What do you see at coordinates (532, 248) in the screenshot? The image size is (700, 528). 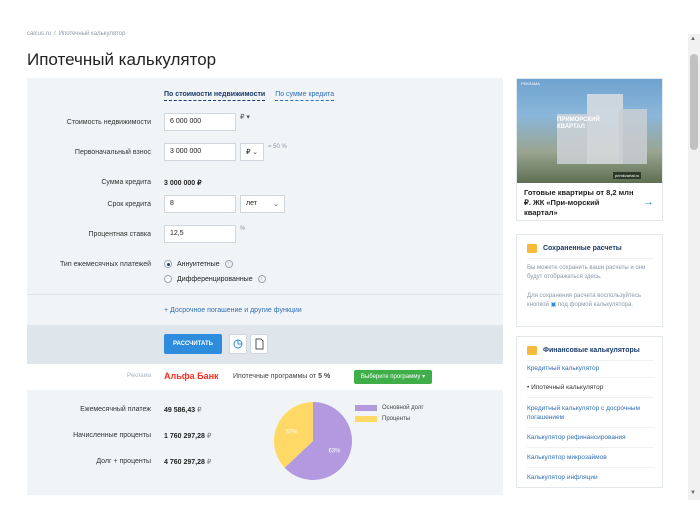 I see `folder-icon` at bounding box center [532, 248].